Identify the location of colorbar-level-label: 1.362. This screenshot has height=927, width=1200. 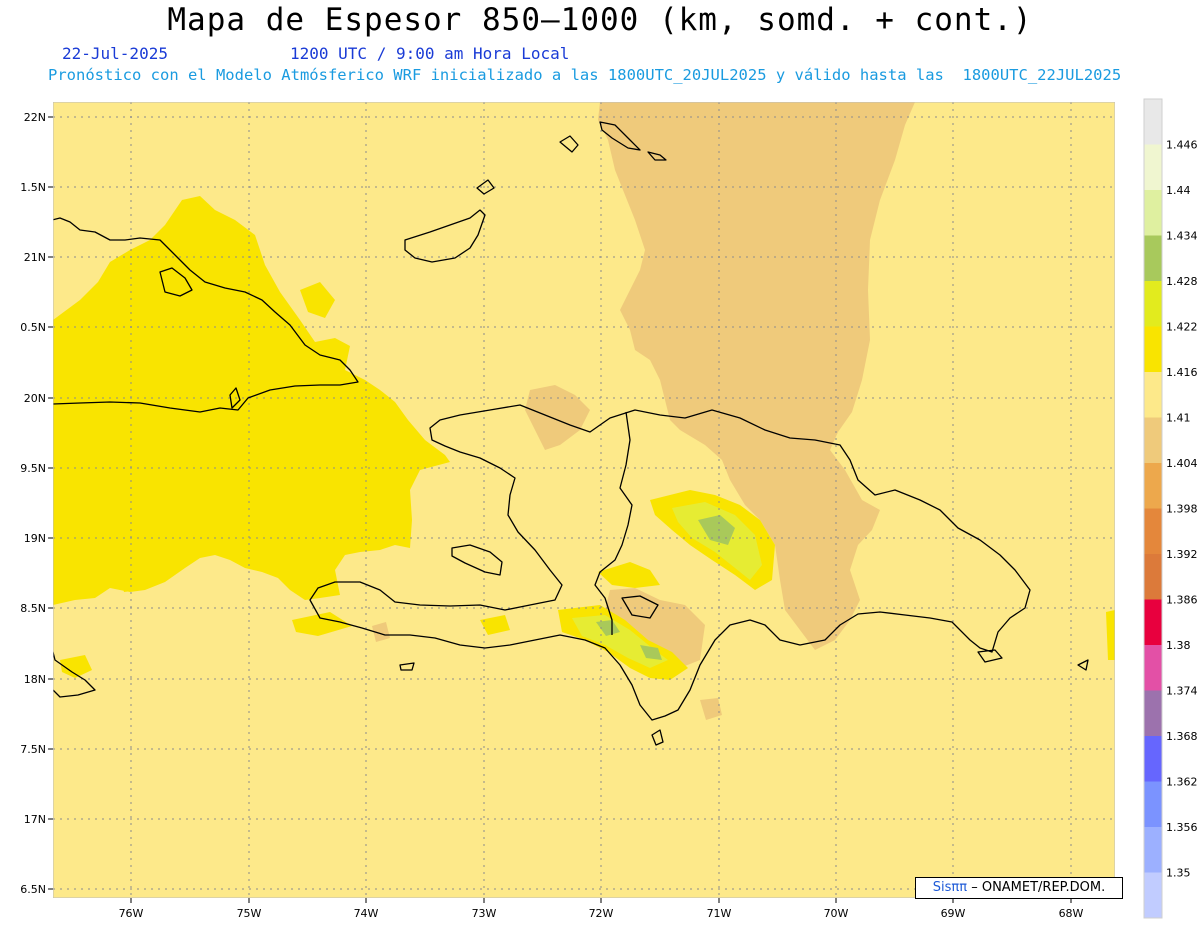
(1182, 782).